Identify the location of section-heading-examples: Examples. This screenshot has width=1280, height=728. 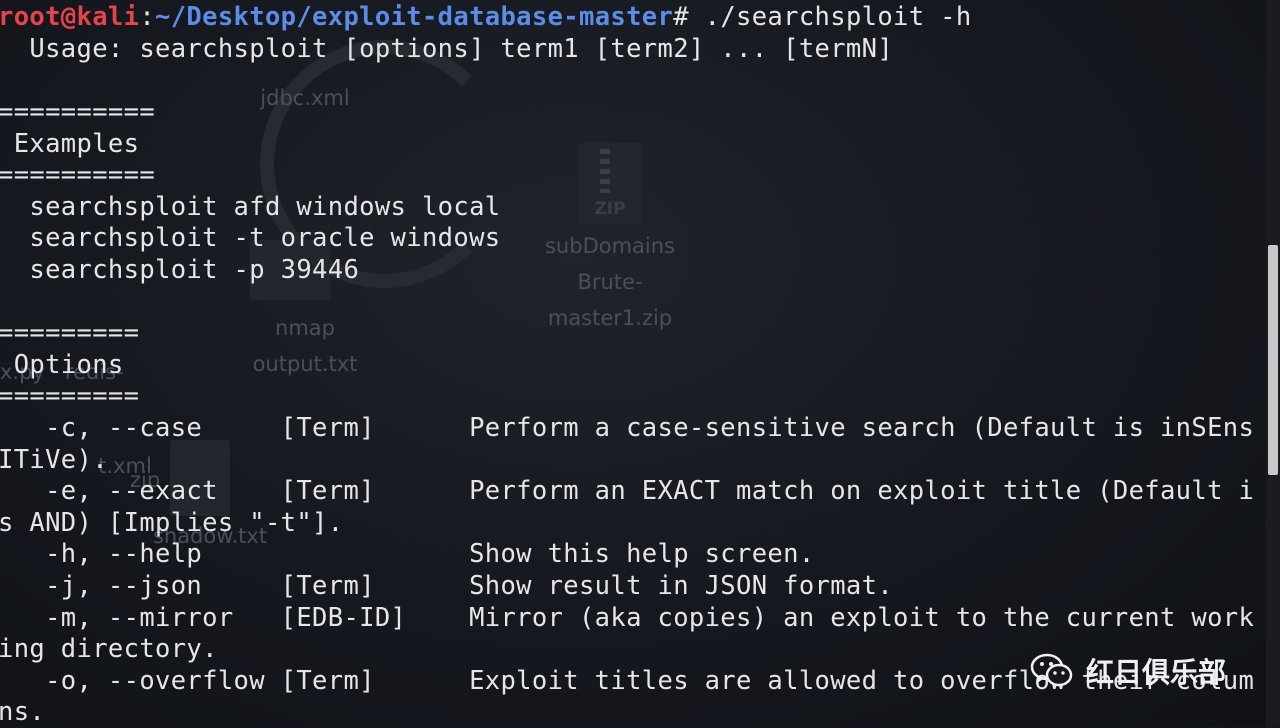
(70, 144).